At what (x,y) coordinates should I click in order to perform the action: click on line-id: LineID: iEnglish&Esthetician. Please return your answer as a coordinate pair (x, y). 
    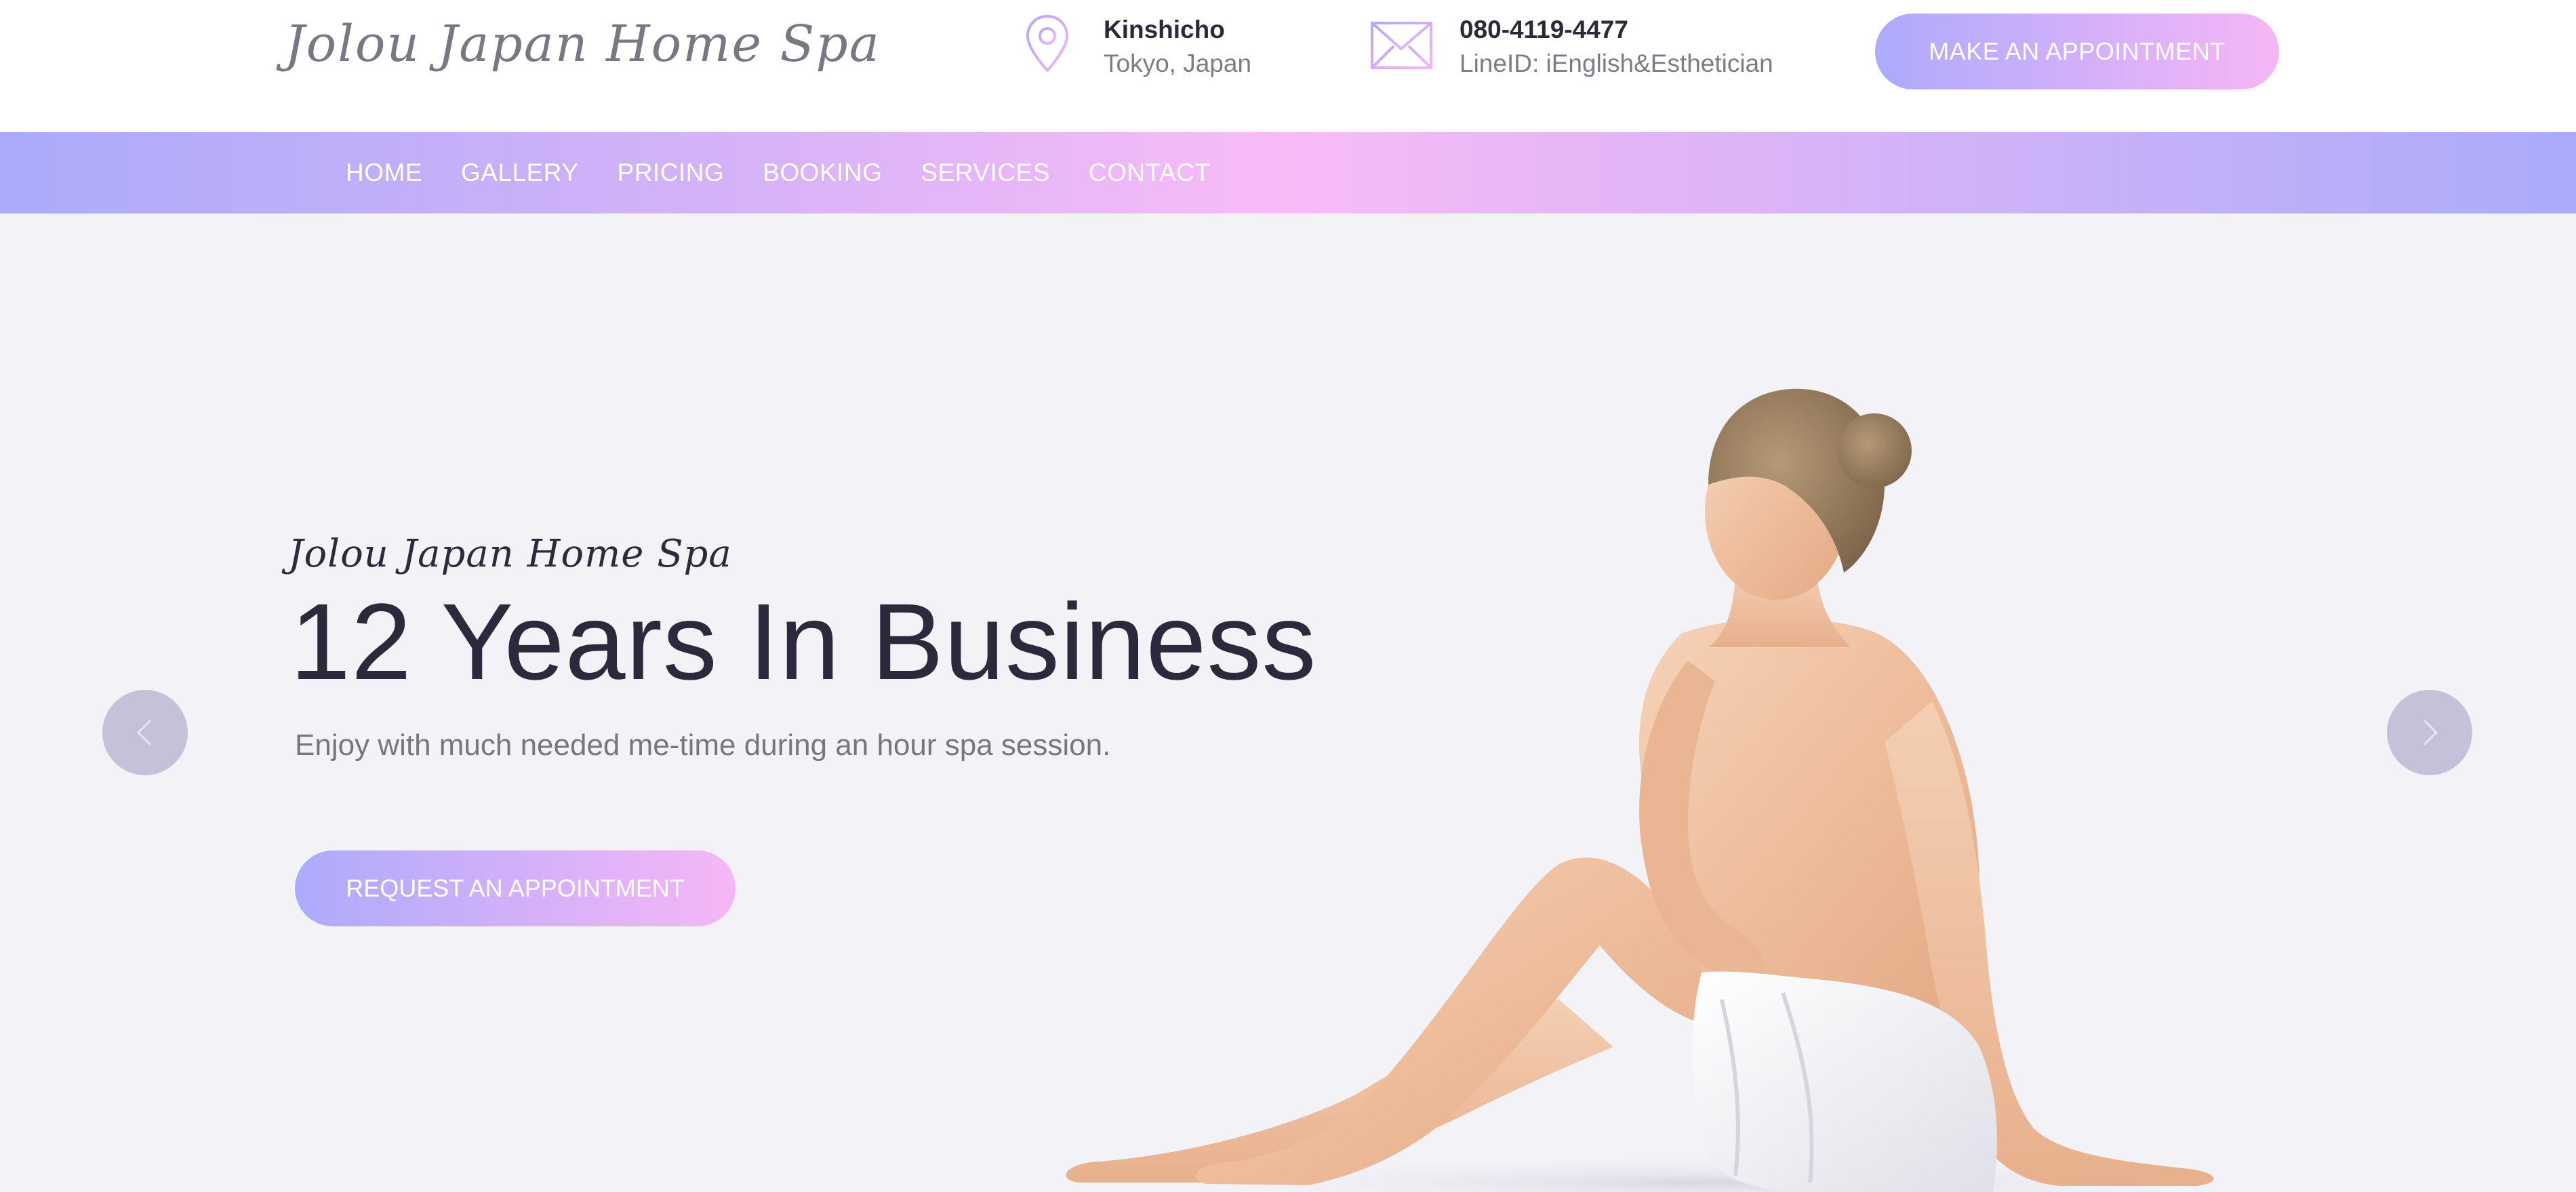
    Looking at the image, I should click on (1616, 63).